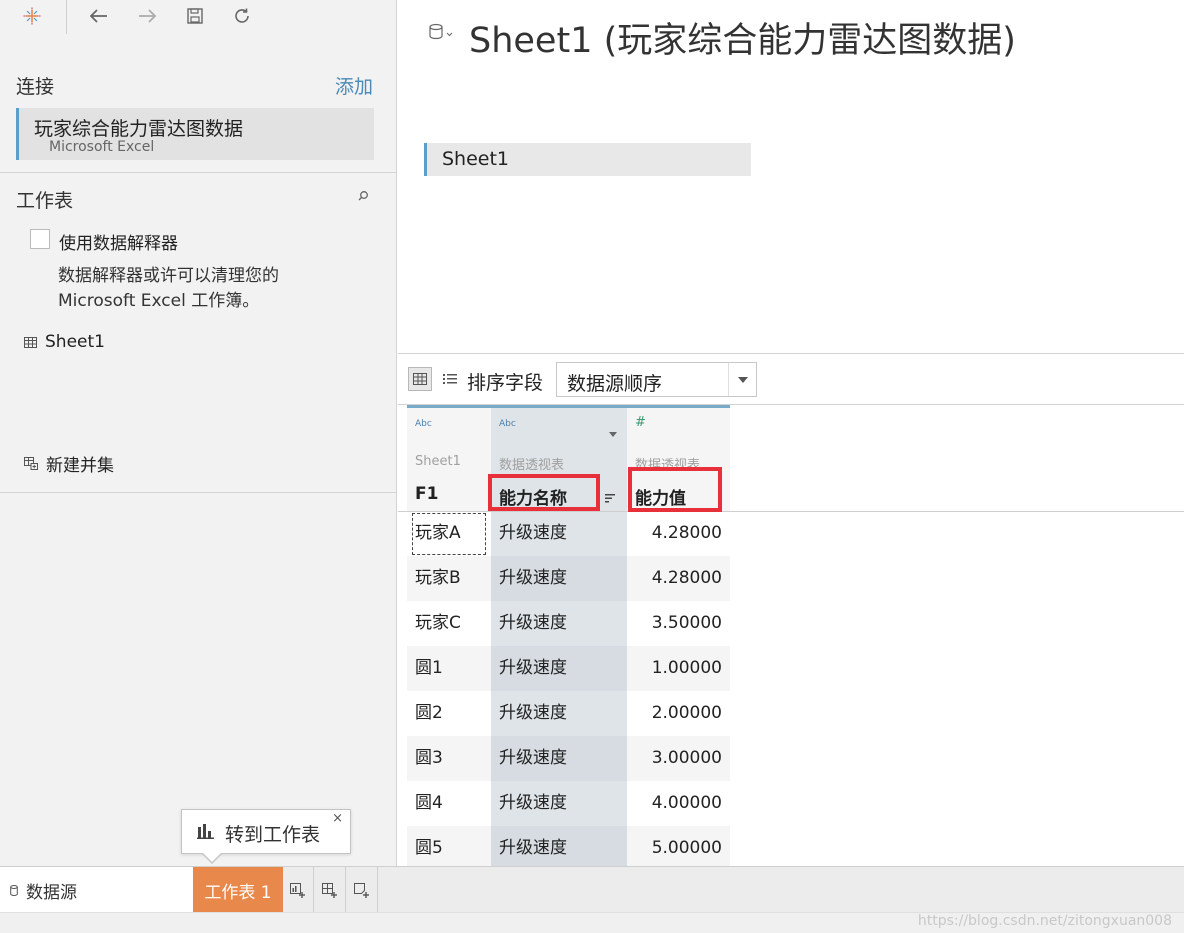 The height and width of the screenshot is (933, 1184). Describe the element at coordinates (587, 159) in the screenshot. I see `canvas-table-sheet1: Sheet1` at that location.